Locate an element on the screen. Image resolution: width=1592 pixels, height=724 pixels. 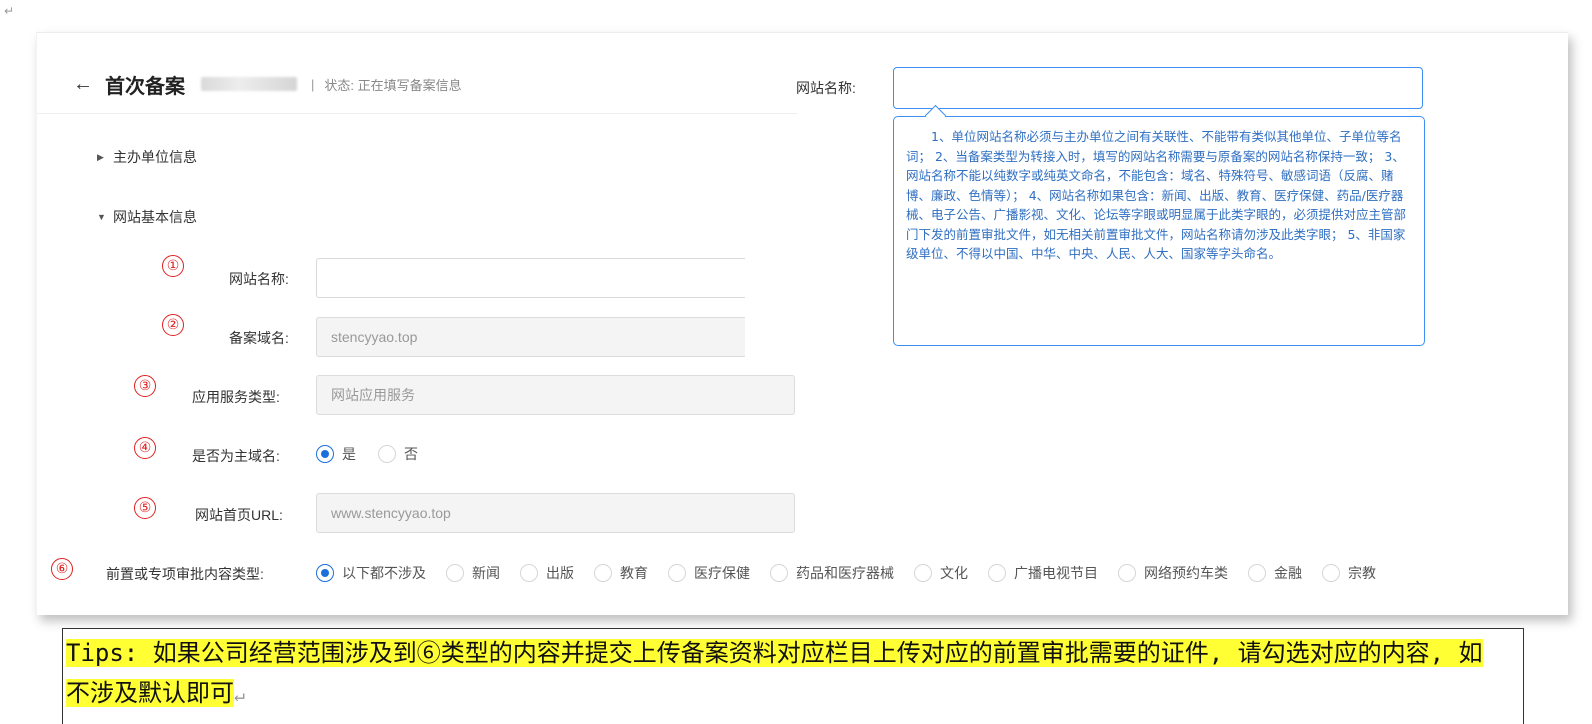
main-domain-radio-group: 是 否 is located at coordinates (378, 454).